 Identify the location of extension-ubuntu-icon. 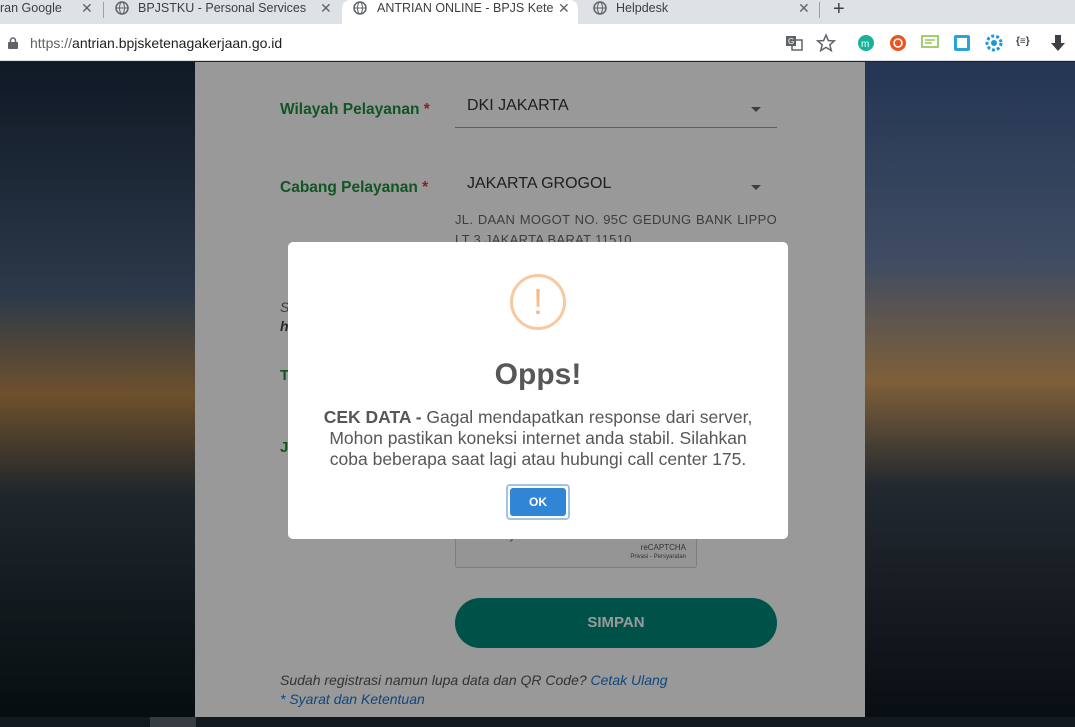
(898, 43).